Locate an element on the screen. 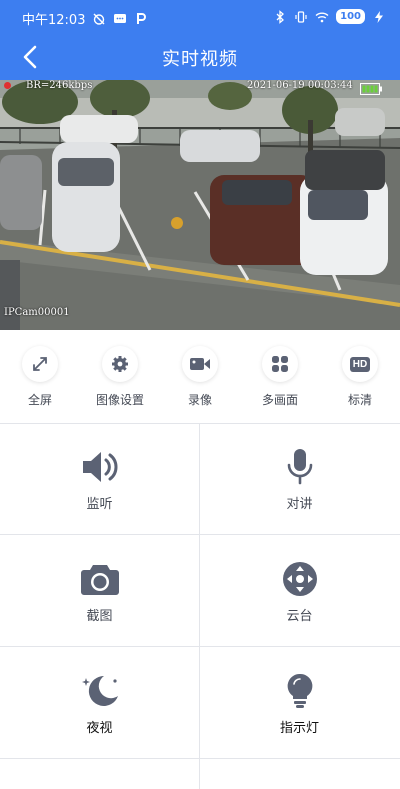  bluetooth-icon is located at coordinates (280, 16).